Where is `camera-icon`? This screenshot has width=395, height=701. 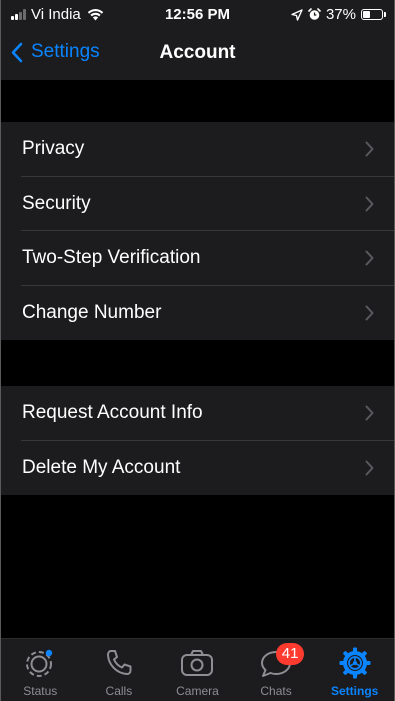 camera-icon is located at coordinates (197, 663).